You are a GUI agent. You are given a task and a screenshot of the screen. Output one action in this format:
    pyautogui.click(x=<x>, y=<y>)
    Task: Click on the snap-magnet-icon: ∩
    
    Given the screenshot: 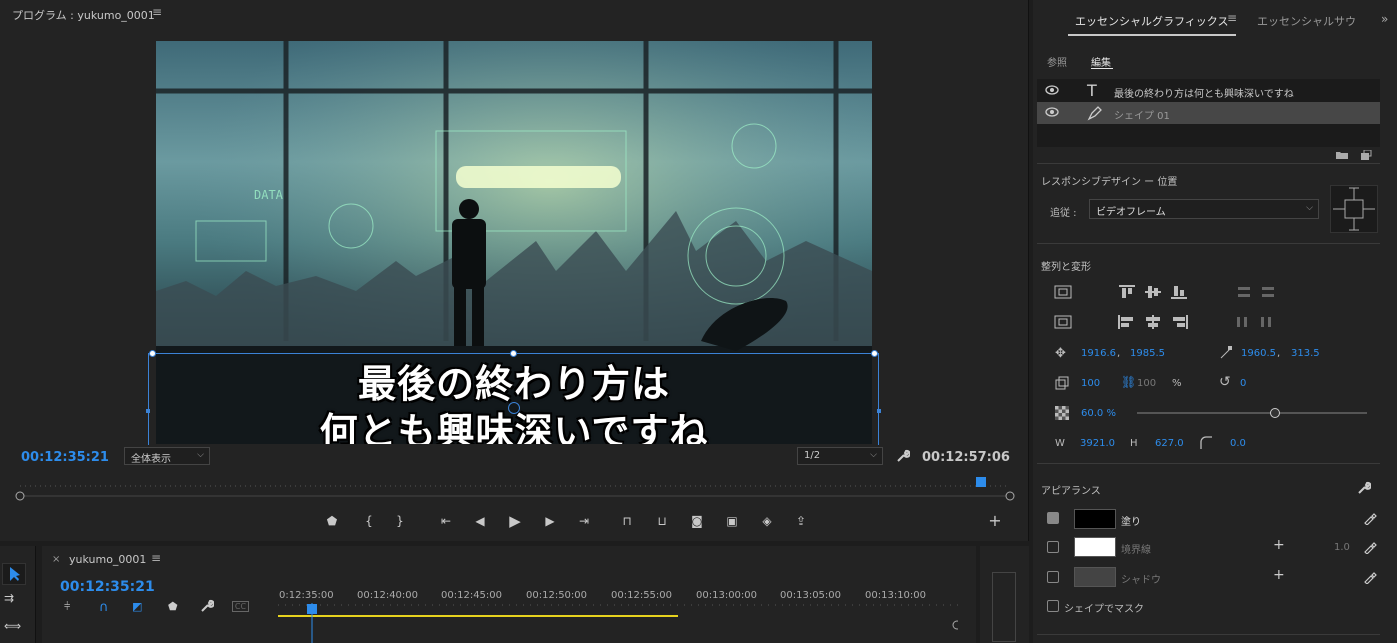 What is the action you would take?
    pyautogui.click(x=104, y=607)
    